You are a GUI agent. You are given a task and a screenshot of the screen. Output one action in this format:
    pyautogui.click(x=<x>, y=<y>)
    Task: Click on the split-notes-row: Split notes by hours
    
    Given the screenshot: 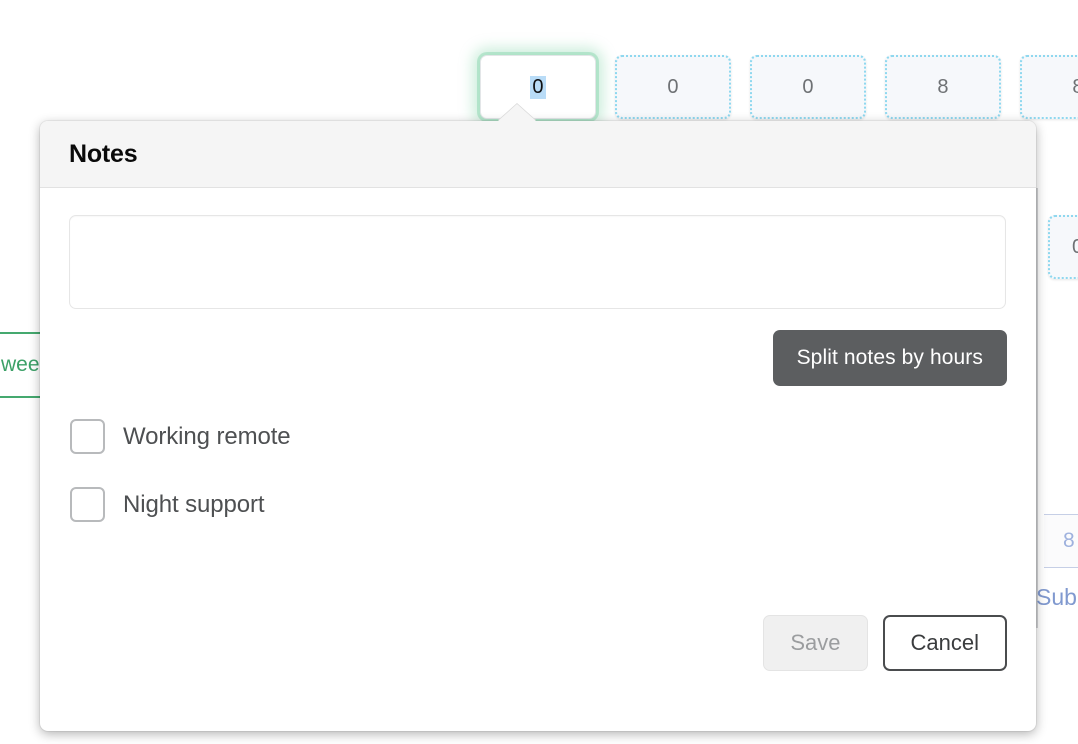 What is the action you would take?
    pyautogui.click(x=538, y=358)
    